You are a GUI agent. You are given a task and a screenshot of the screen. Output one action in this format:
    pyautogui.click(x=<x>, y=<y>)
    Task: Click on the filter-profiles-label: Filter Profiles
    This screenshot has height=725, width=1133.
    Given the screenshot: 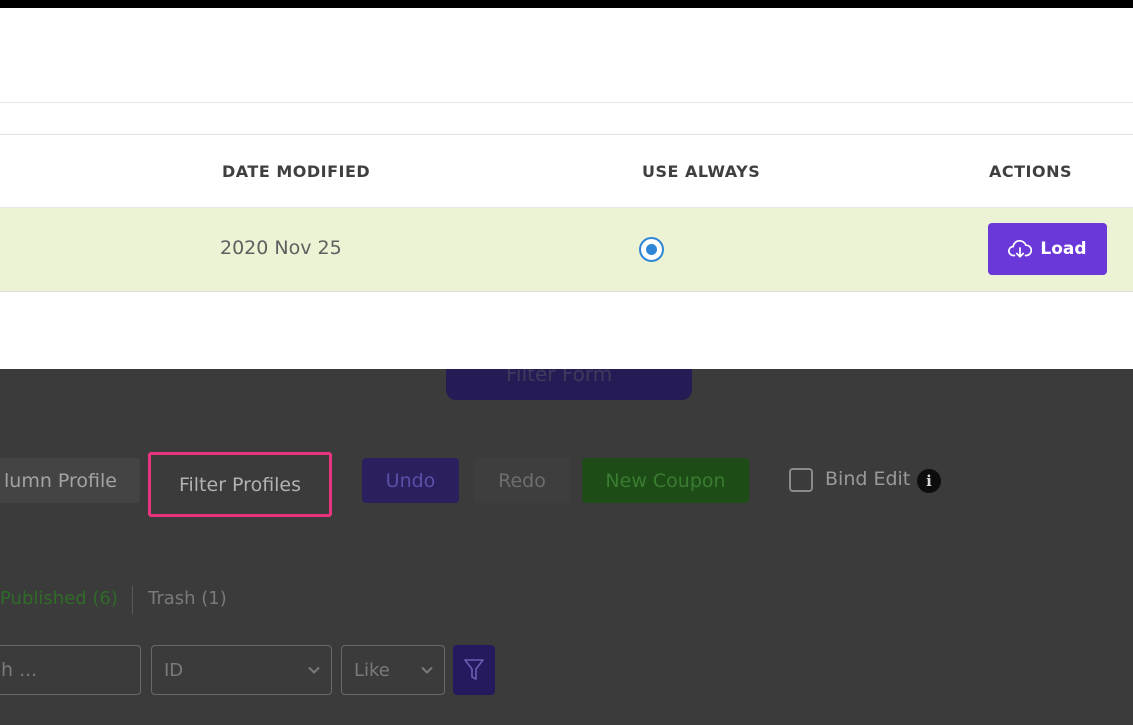 What is the action you would take?
    pyautogui.click(x=240, y=484)
    